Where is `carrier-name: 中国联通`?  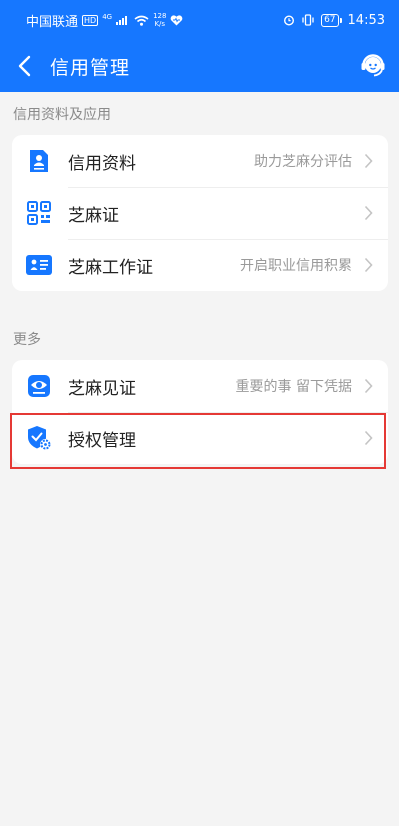
carrier-name: 中国联通 is located at coordinates (52, 22).